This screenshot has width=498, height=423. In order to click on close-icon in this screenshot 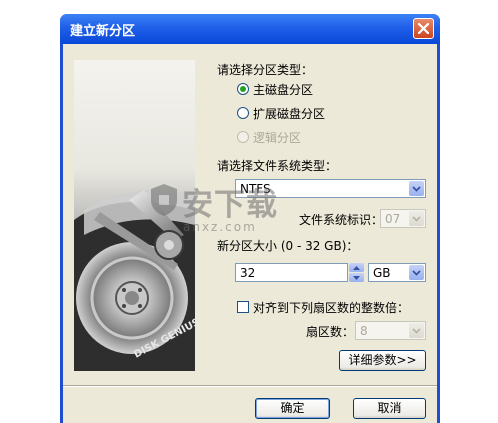, I will do `click(423, 28)`.